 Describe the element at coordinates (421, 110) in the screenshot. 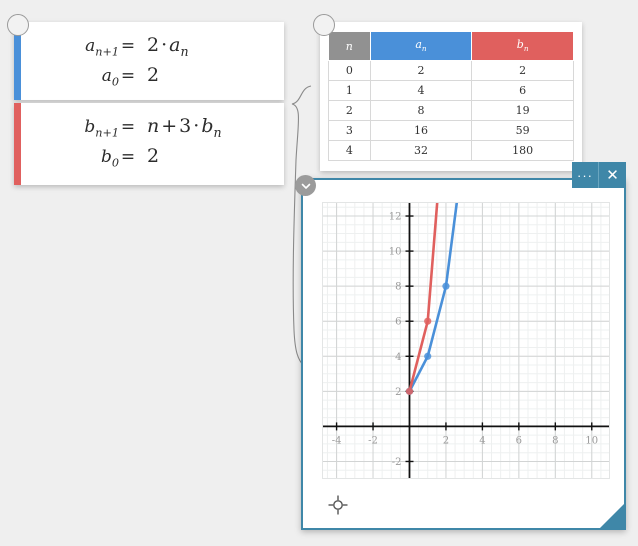

I see `cell-an: 8` at that location.